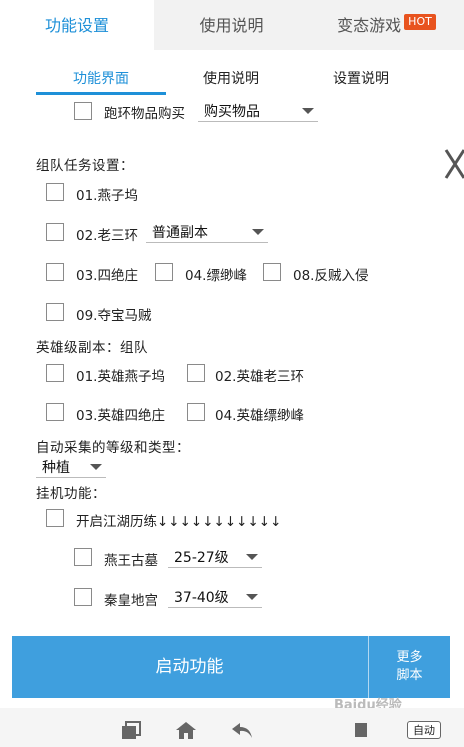 Image resolution: width=464 pixels, height=747 pixels. I want to click on palace-level-select: 37-40级, so click(215, 597).